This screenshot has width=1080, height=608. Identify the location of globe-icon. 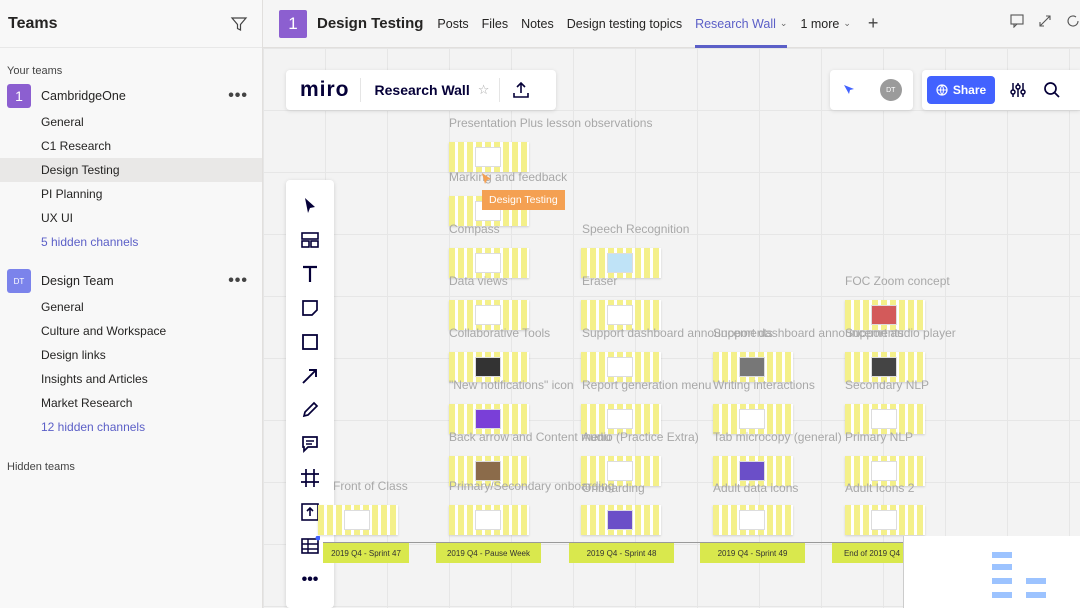
(942, 90).